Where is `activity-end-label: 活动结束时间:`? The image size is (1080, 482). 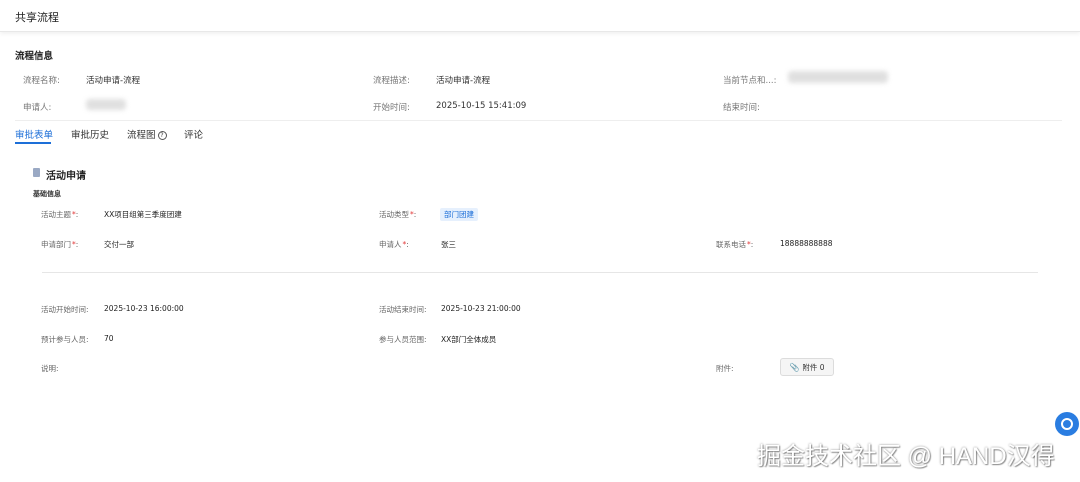
activity-end-label: 活动结束时间: is located at coordinates (403, 309).